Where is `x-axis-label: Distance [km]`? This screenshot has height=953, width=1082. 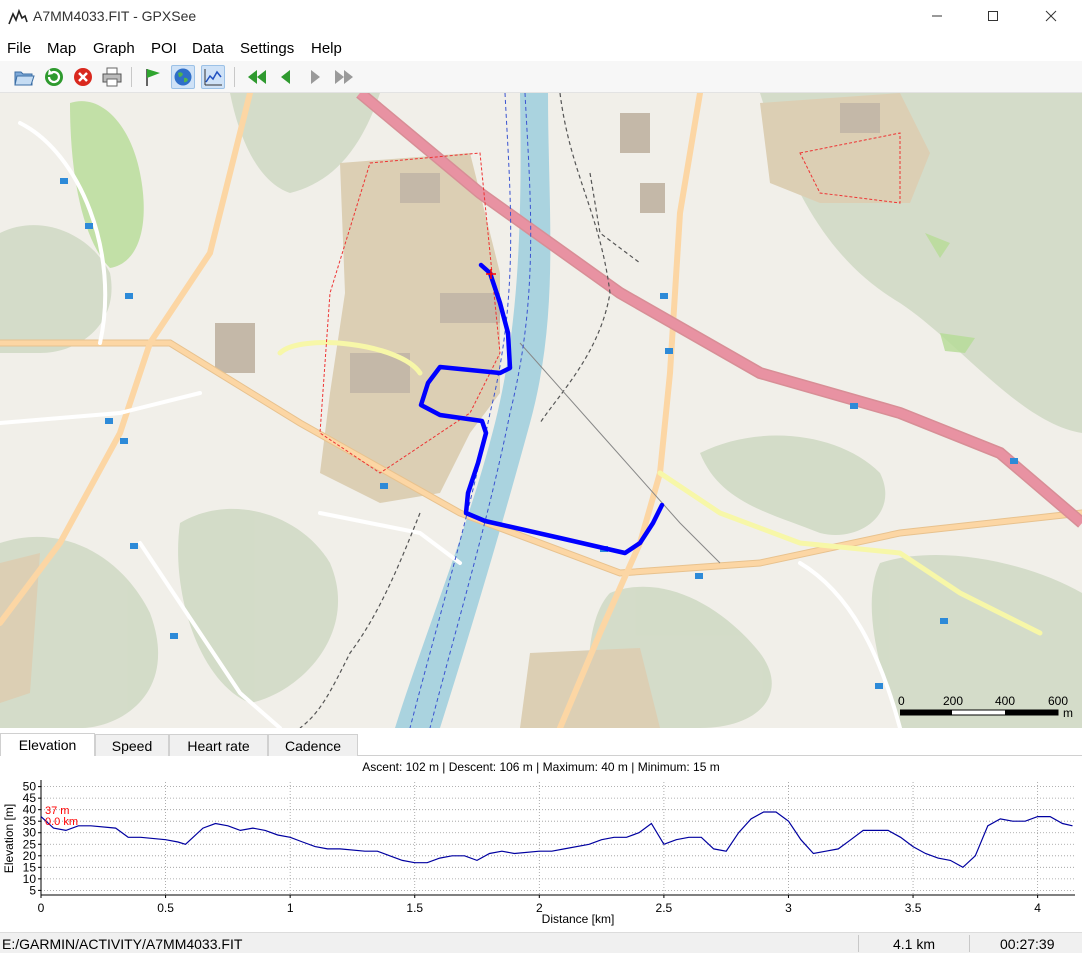
x-axis-label: Distance [km] is located at coordinates (578, 919).